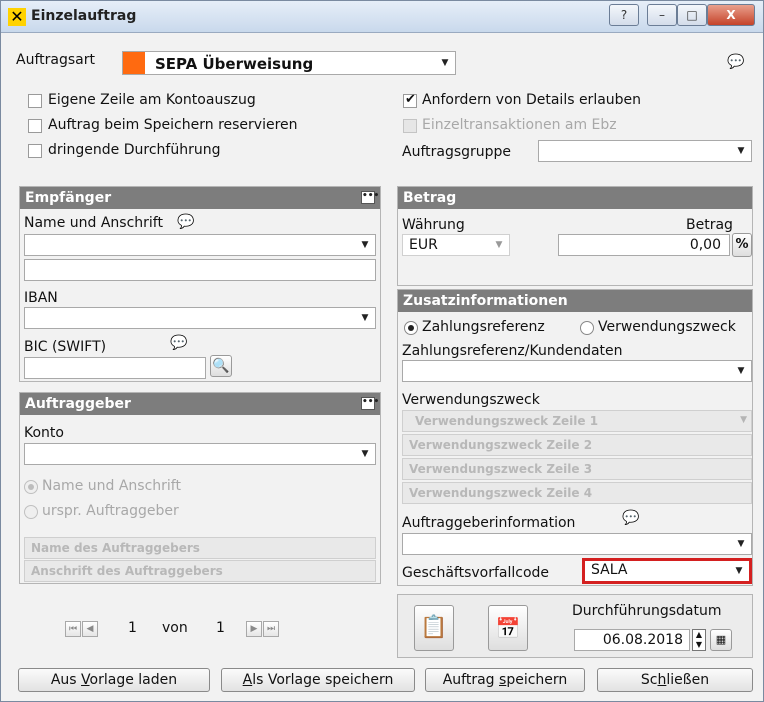 This screenshot has height=702, width=764. I want to click on auftraggeberinfo-select: ▼, so click(577, 544).